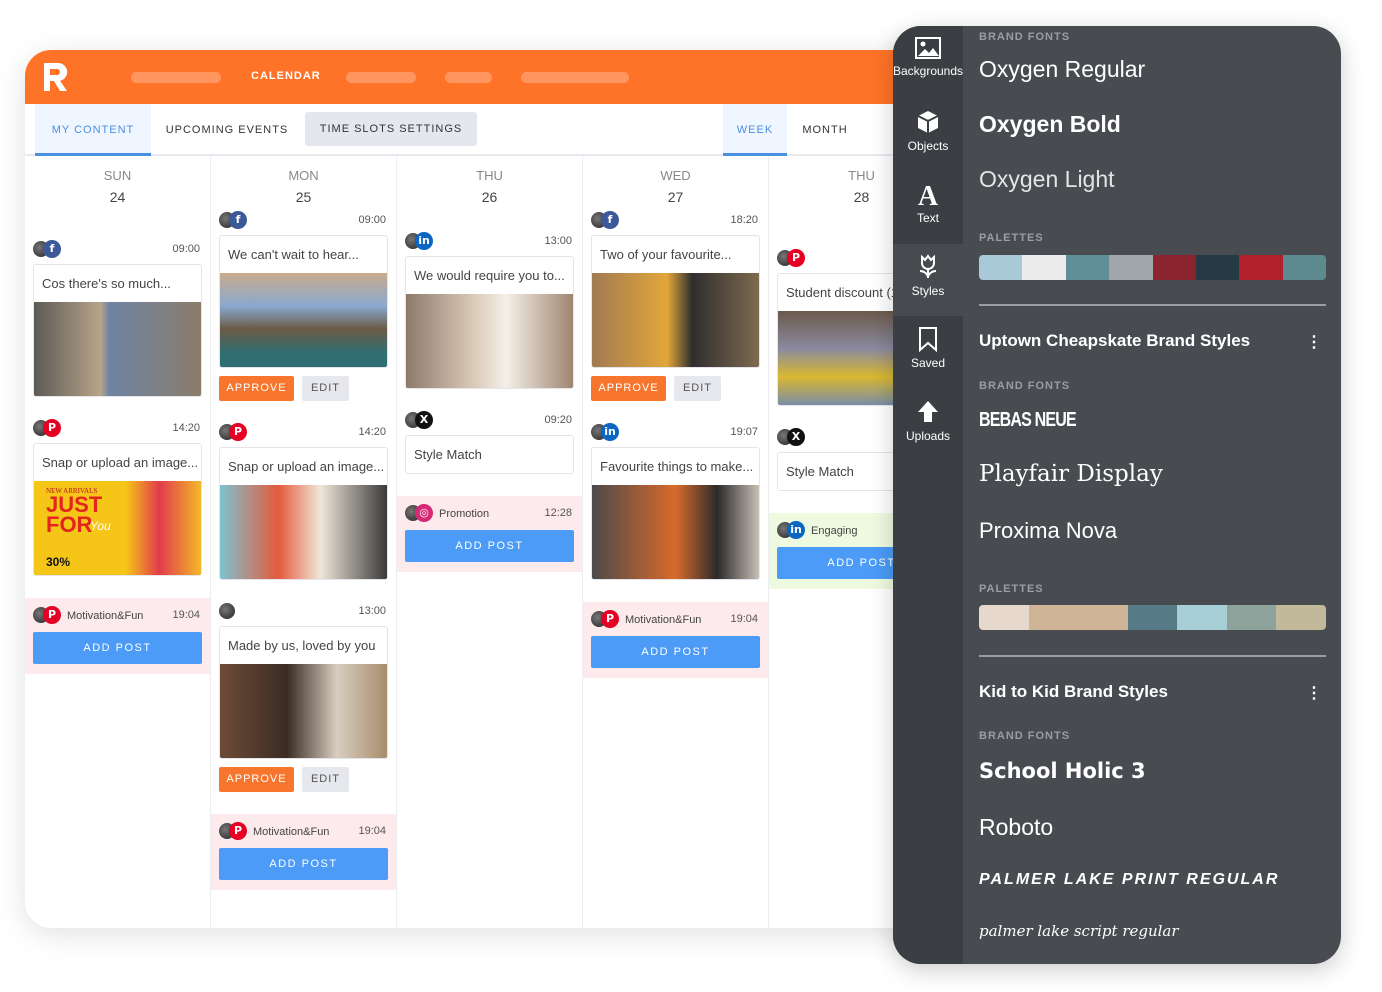  Describe the element at coordinates (424, 241) in the screenshot. I see `linkedin-icon: in` at that location.